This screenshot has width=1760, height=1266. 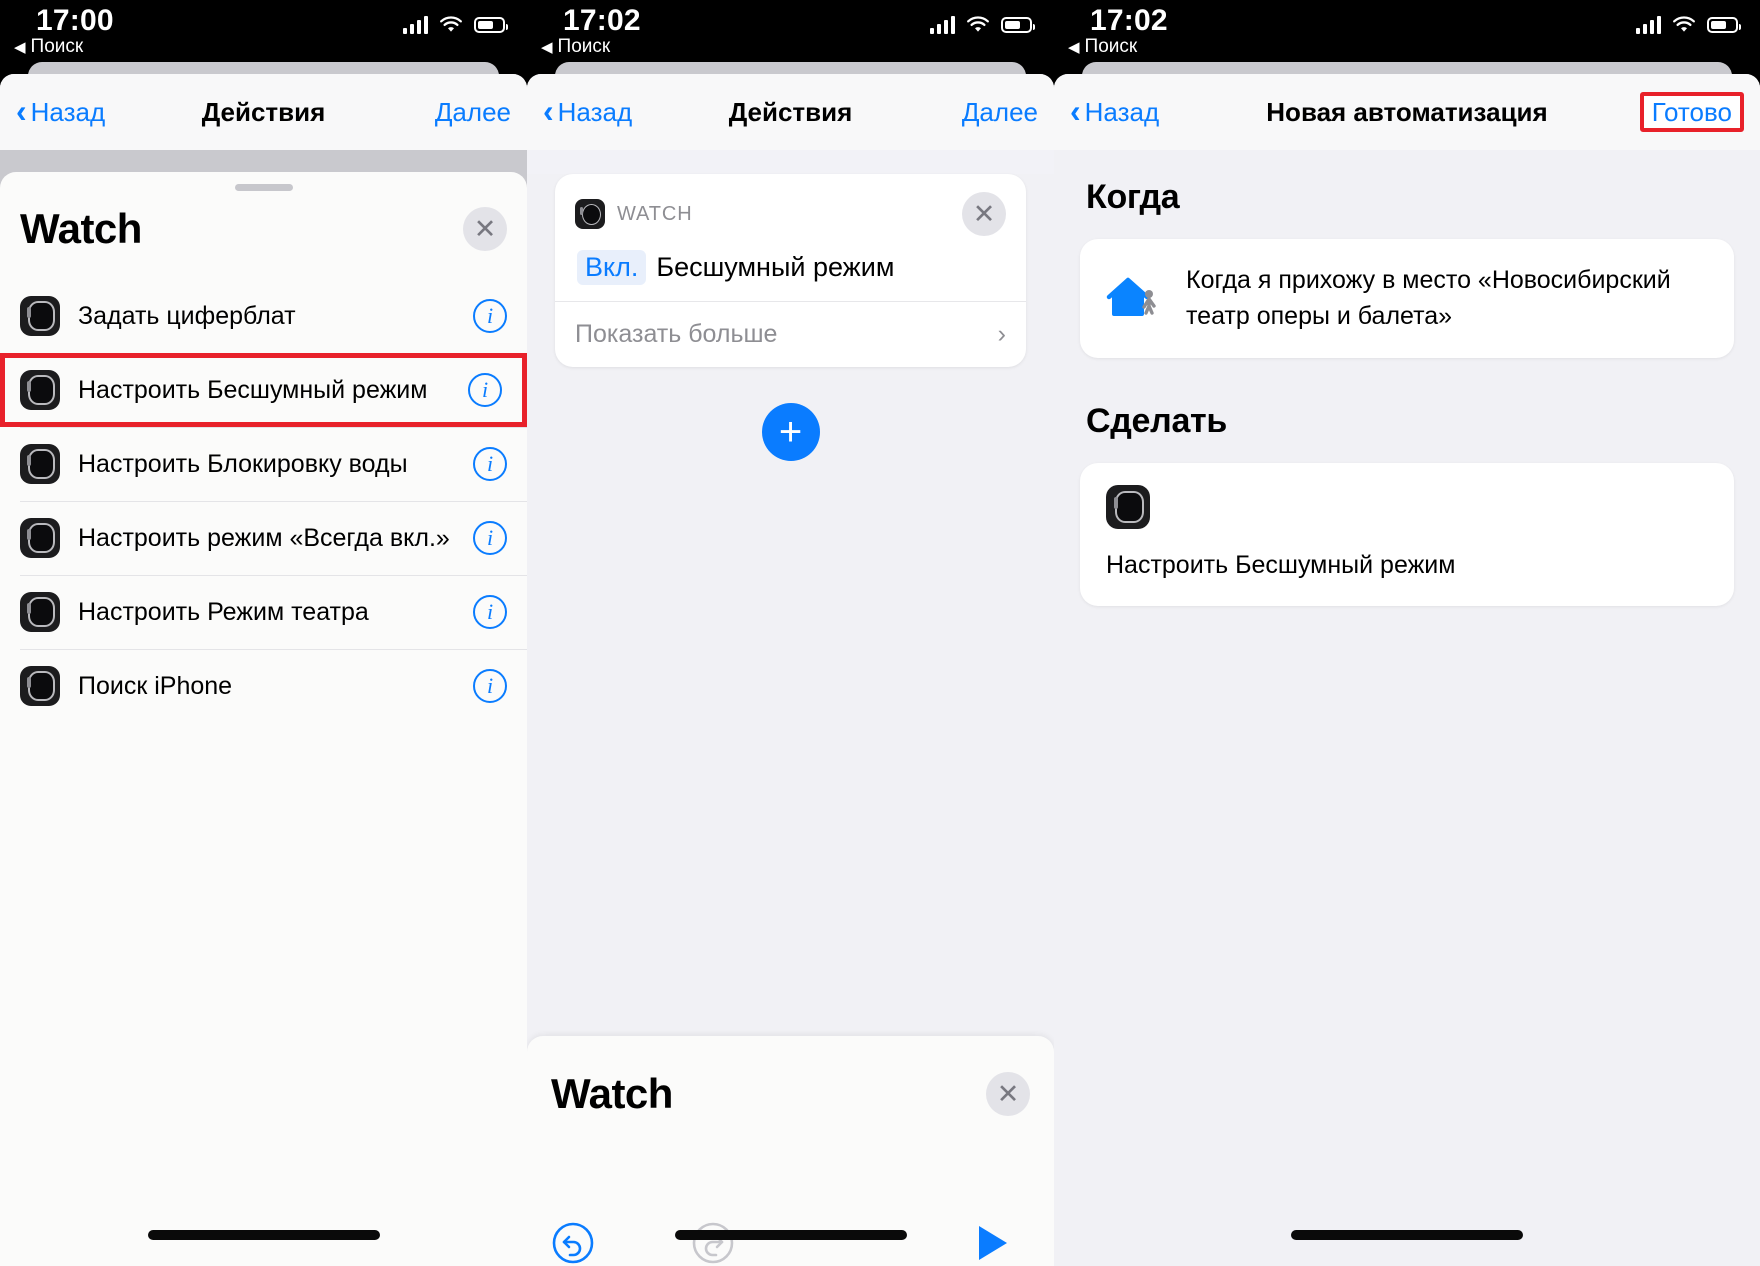 What do you see at coordinates (155, 685) in the screenshot?
I see `list-item-label: Поиск iPhone` at bounding box center [155, 685].